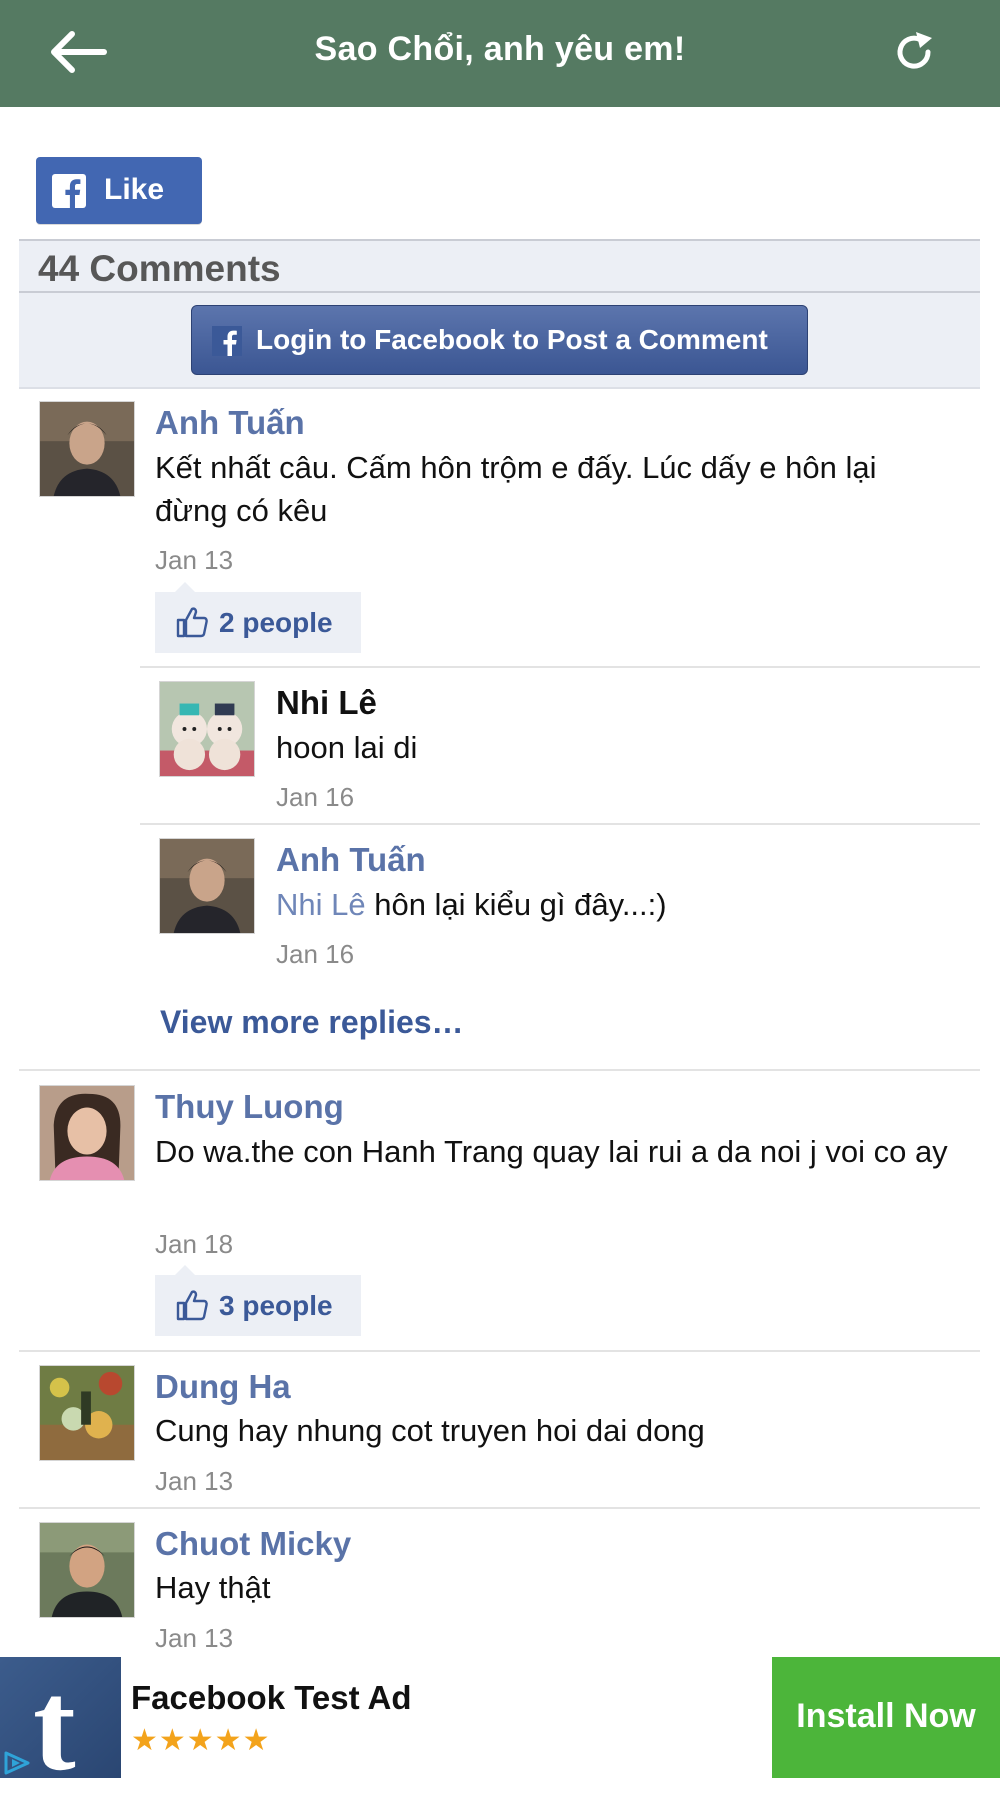  I want to click on install-now-button: Install Now, so click(886, 1717).